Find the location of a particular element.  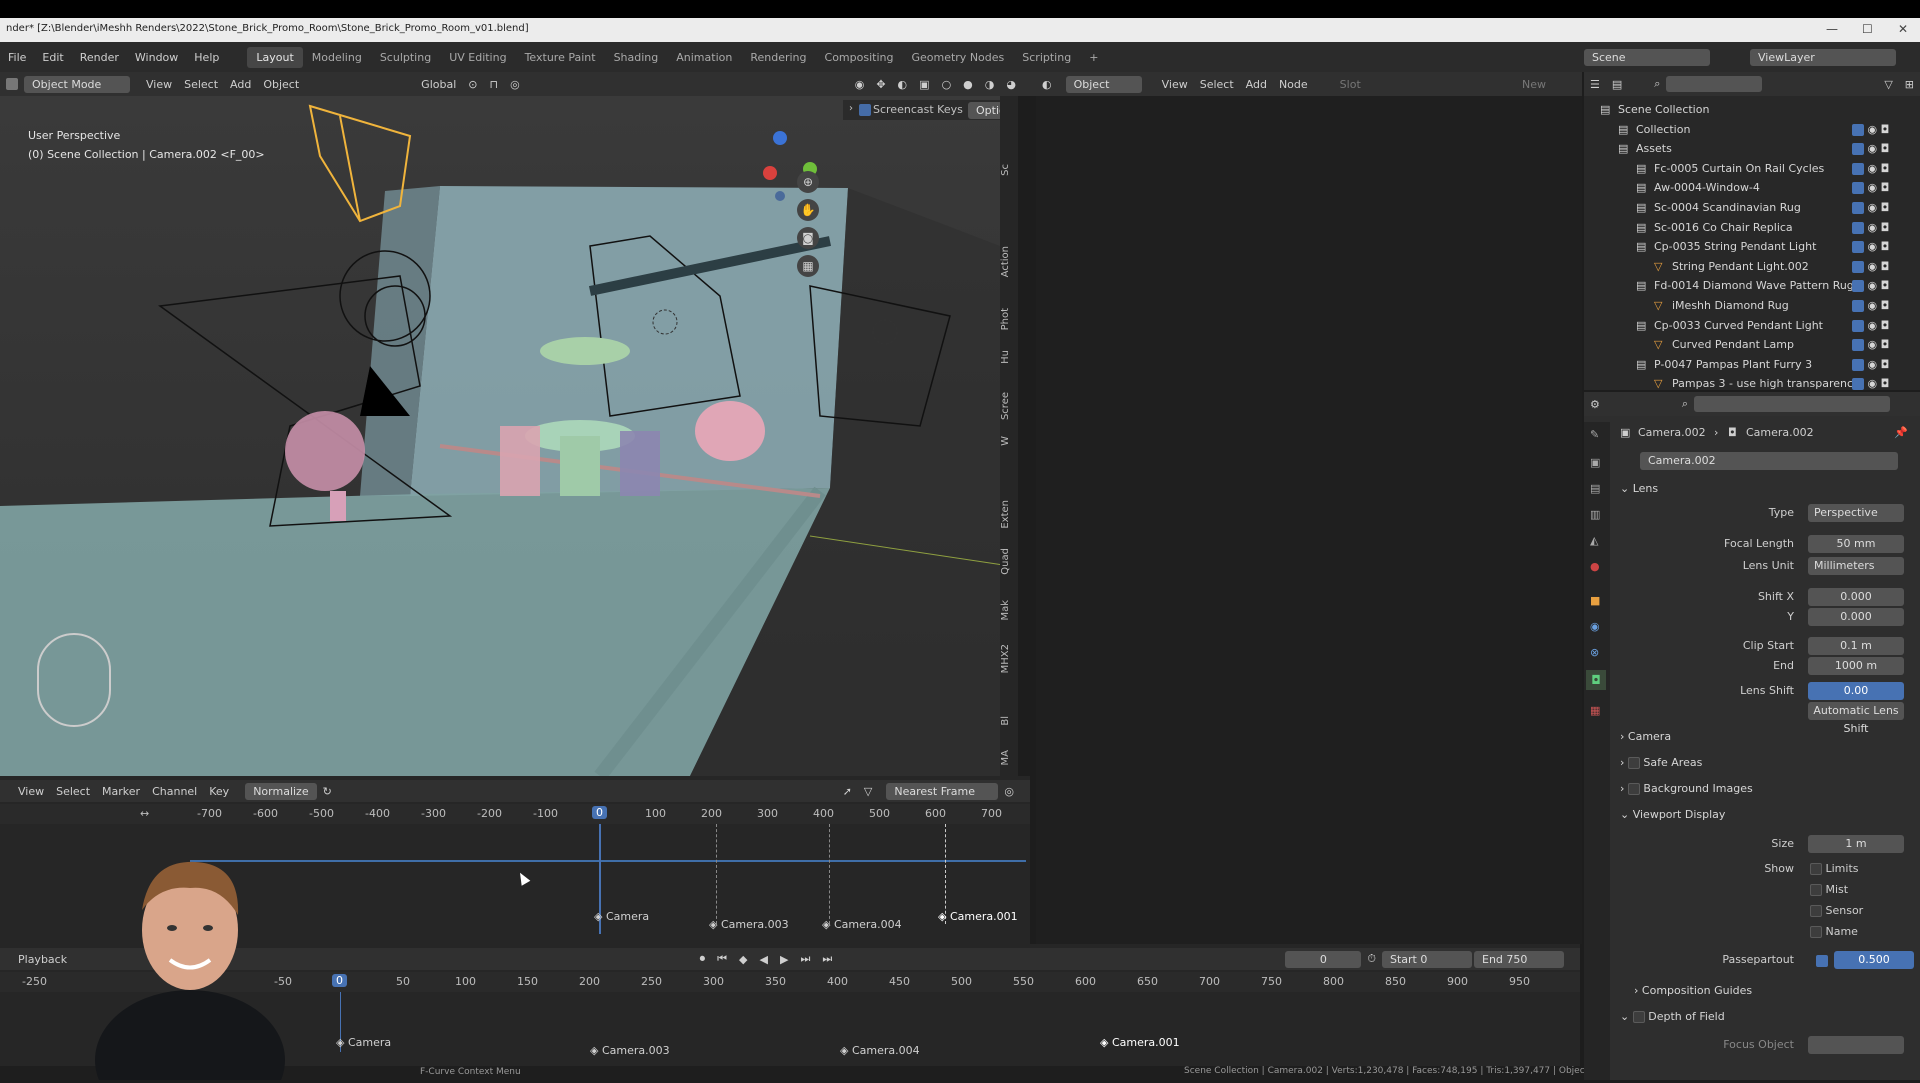

zoom-icon: ⊕ is located at coordinates (808, 182).